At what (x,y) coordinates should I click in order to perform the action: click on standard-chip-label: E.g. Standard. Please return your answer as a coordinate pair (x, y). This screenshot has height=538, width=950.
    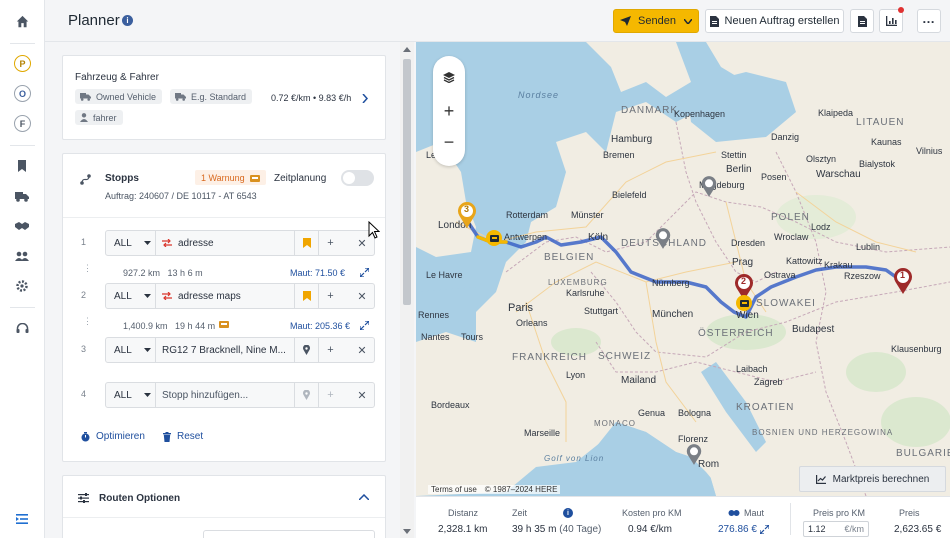
    Looking at the image, I should click on (219, 96).